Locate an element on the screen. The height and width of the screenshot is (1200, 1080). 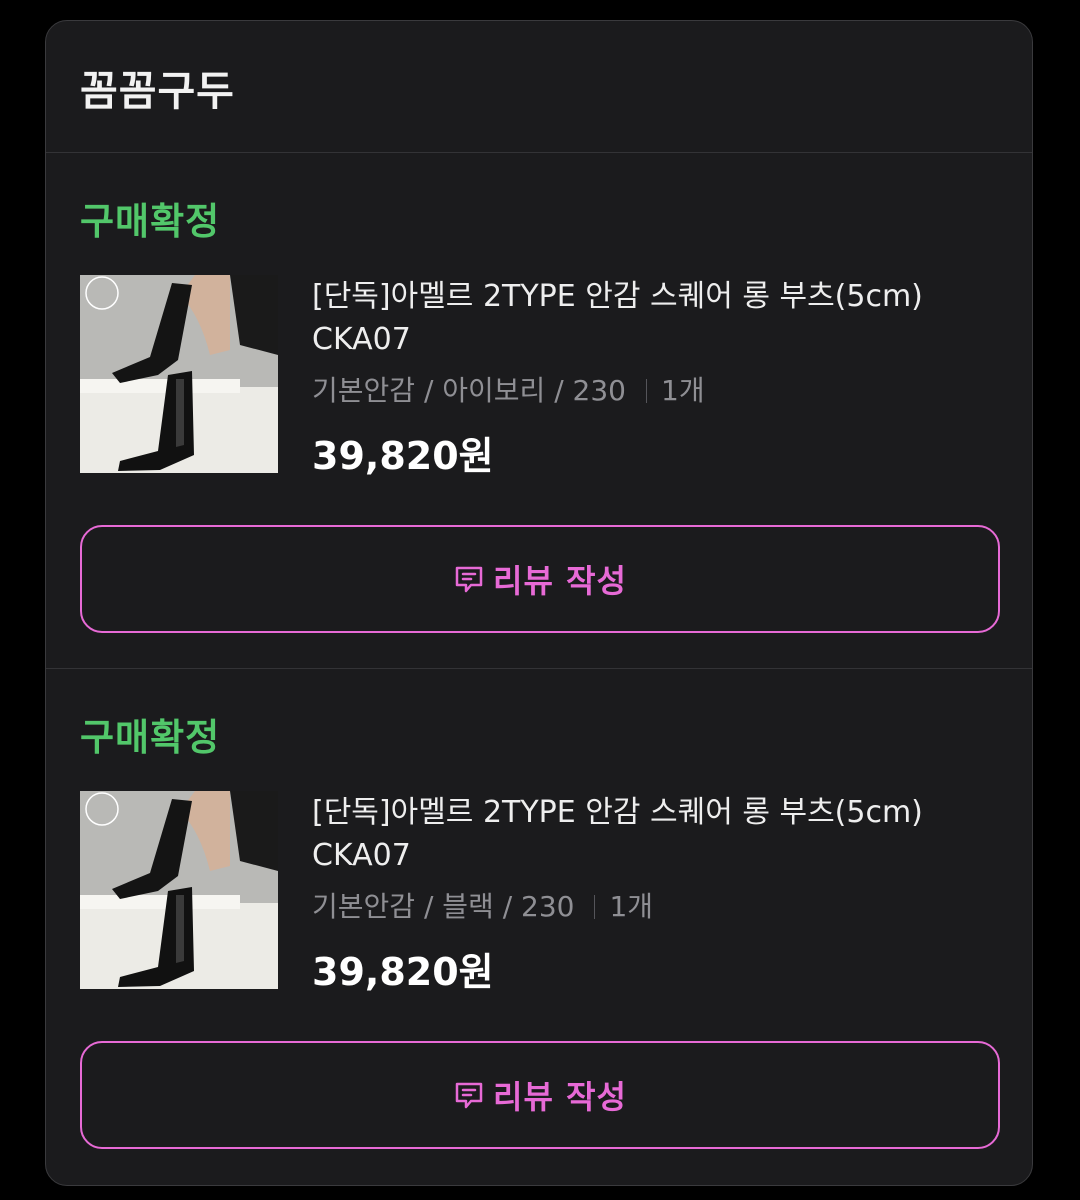
product-option: 기본안감 / 블랙 / 230 1개 is located at coordinates (657, 907).